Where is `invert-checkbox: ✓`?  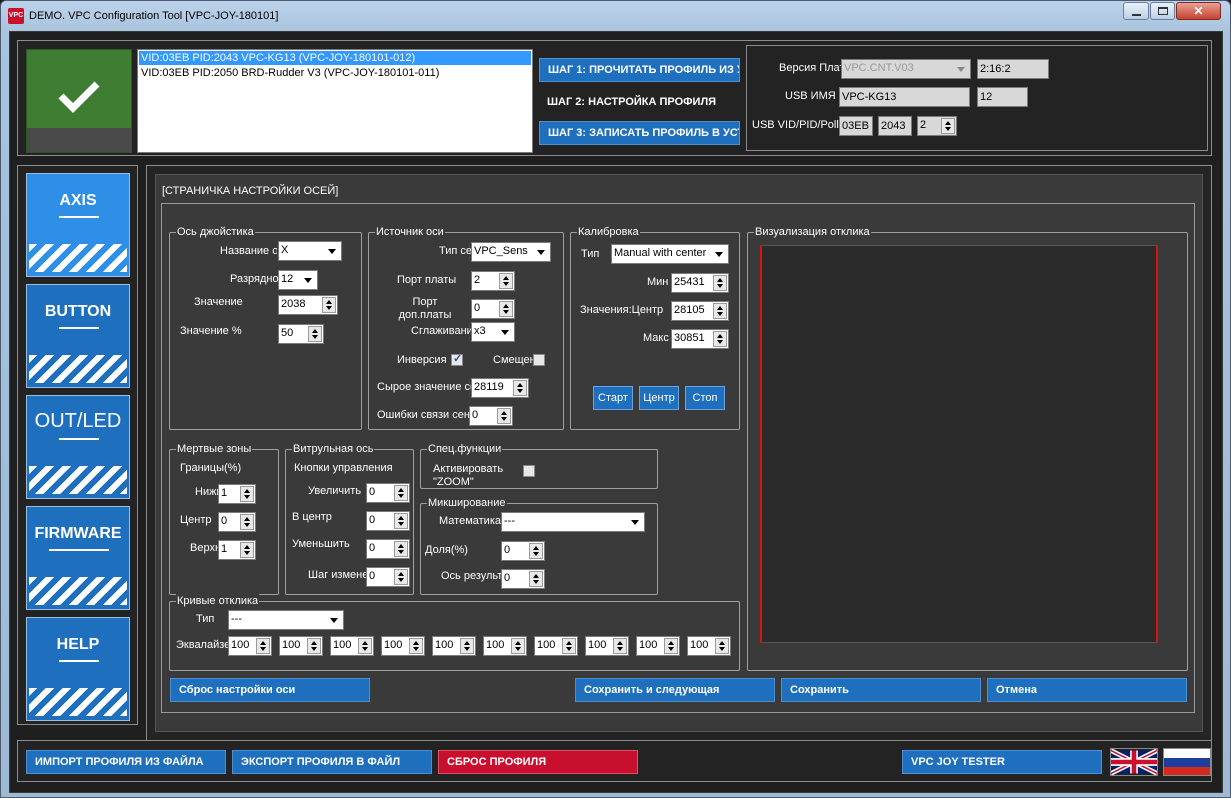
invert-checkbox: ✓ is located at coordinates (457, 359).